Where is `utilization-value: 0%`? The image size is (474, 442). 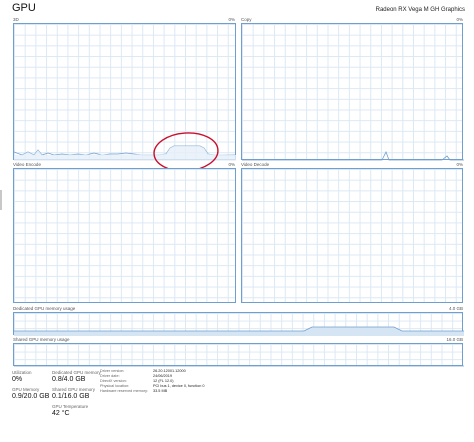
utilization-value: 0% is located at coordinates (17, 379).